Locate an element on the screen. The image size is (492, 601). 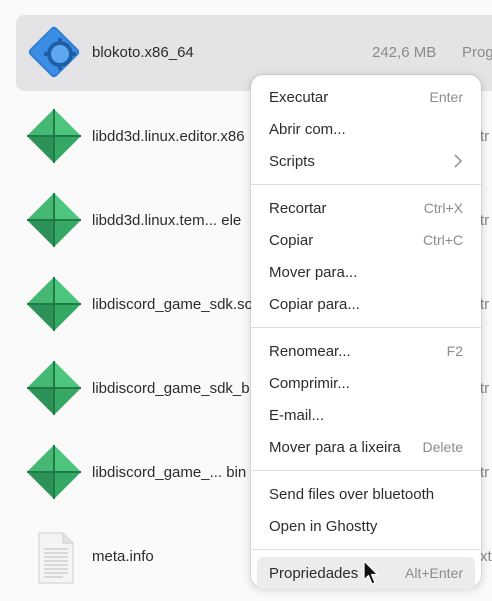
menu-item-renomear: Renomear... F2 is located at coordinates (366, 351).